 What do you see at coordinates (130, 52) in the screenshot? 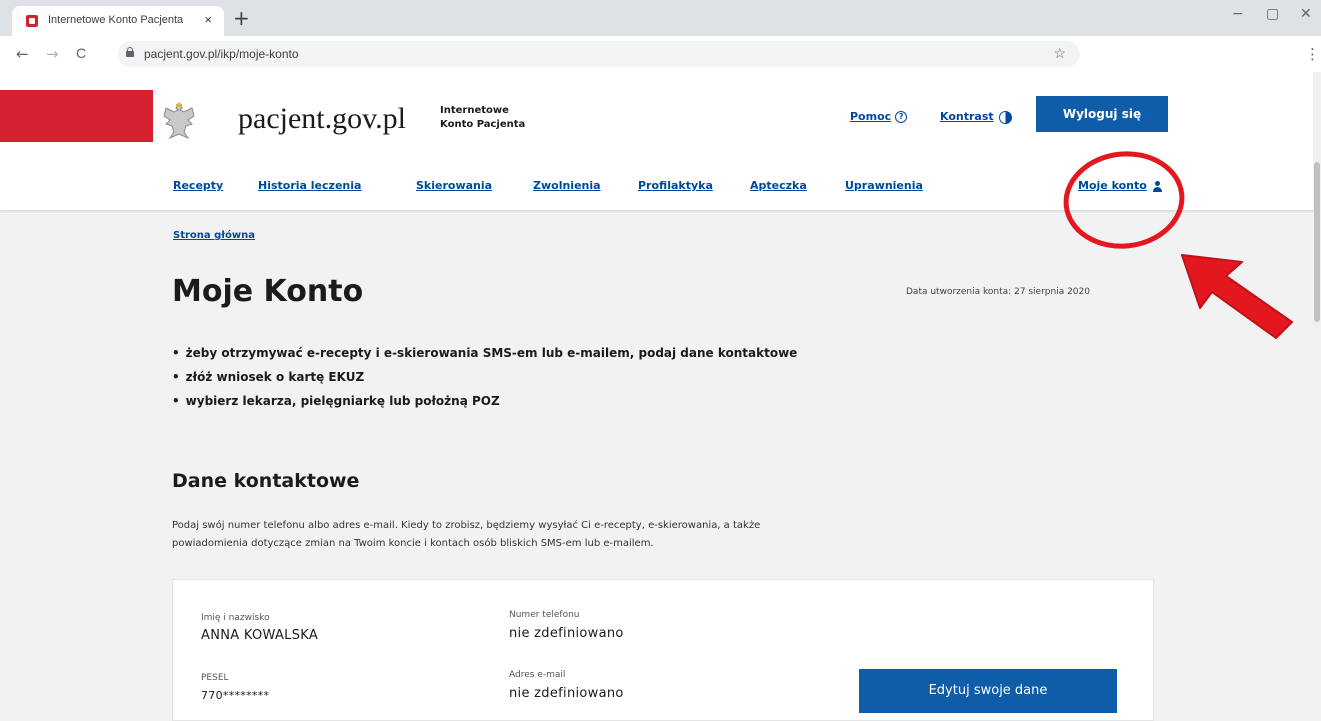
I see `lock-icon` at bounding box center [130, 52].